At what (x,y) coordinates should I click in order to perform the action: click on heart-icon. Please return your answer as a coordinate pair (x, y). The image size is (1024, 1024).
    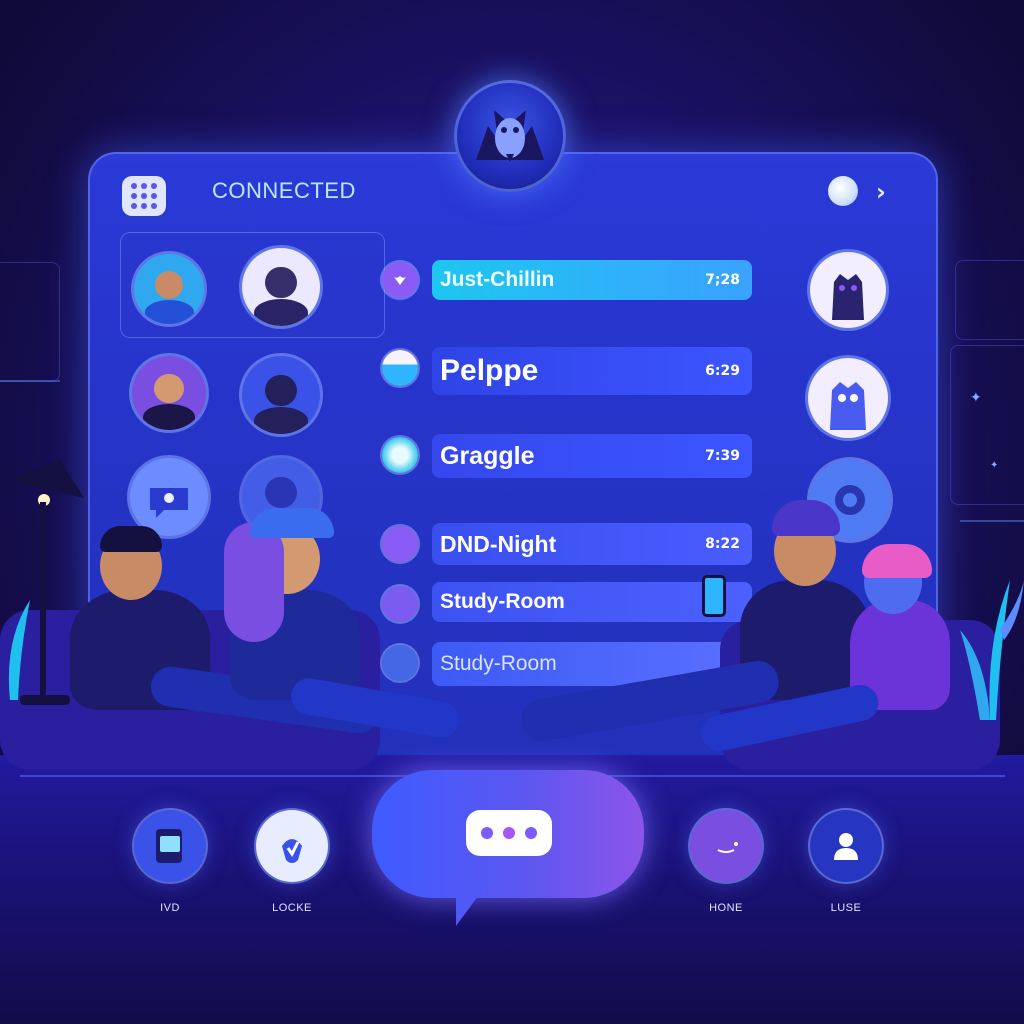
    Looking at the image, I should click on (400, 280).